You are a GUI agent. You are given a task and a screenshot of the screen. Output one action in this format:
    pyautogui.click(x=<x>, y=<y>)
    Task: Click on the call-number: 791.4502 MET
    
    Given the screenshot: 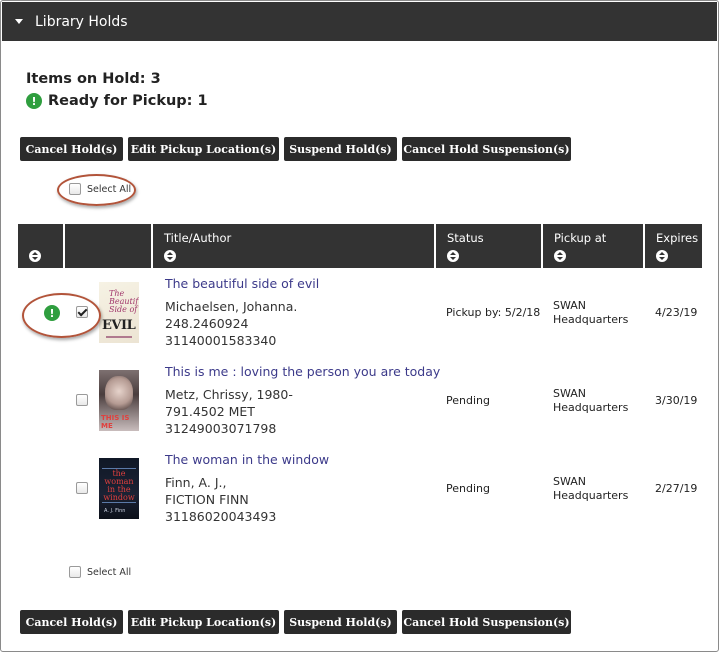 What is the action you would take?
    pyautogui.click(x=210, y=411)
    